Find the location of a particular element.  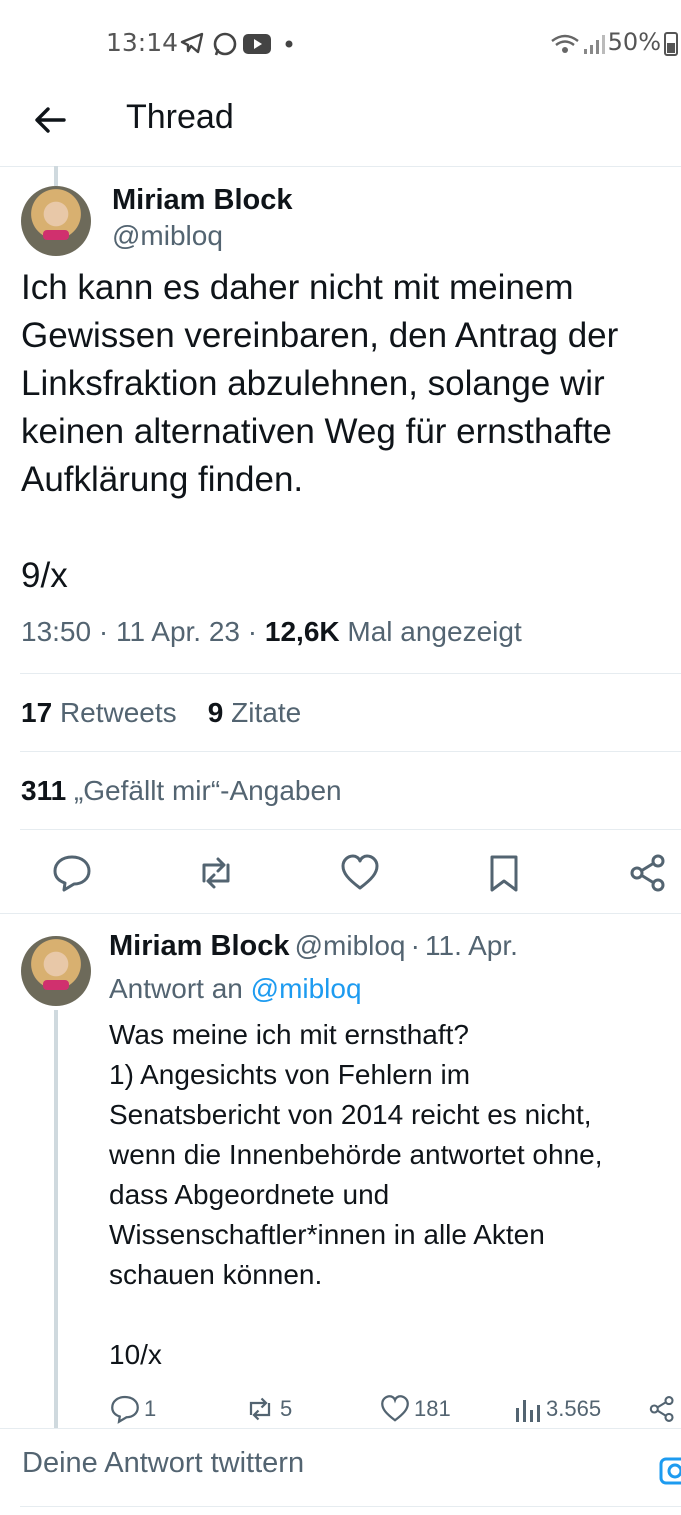

tweet-time: 13:50 is located at coordinates (56, 631).